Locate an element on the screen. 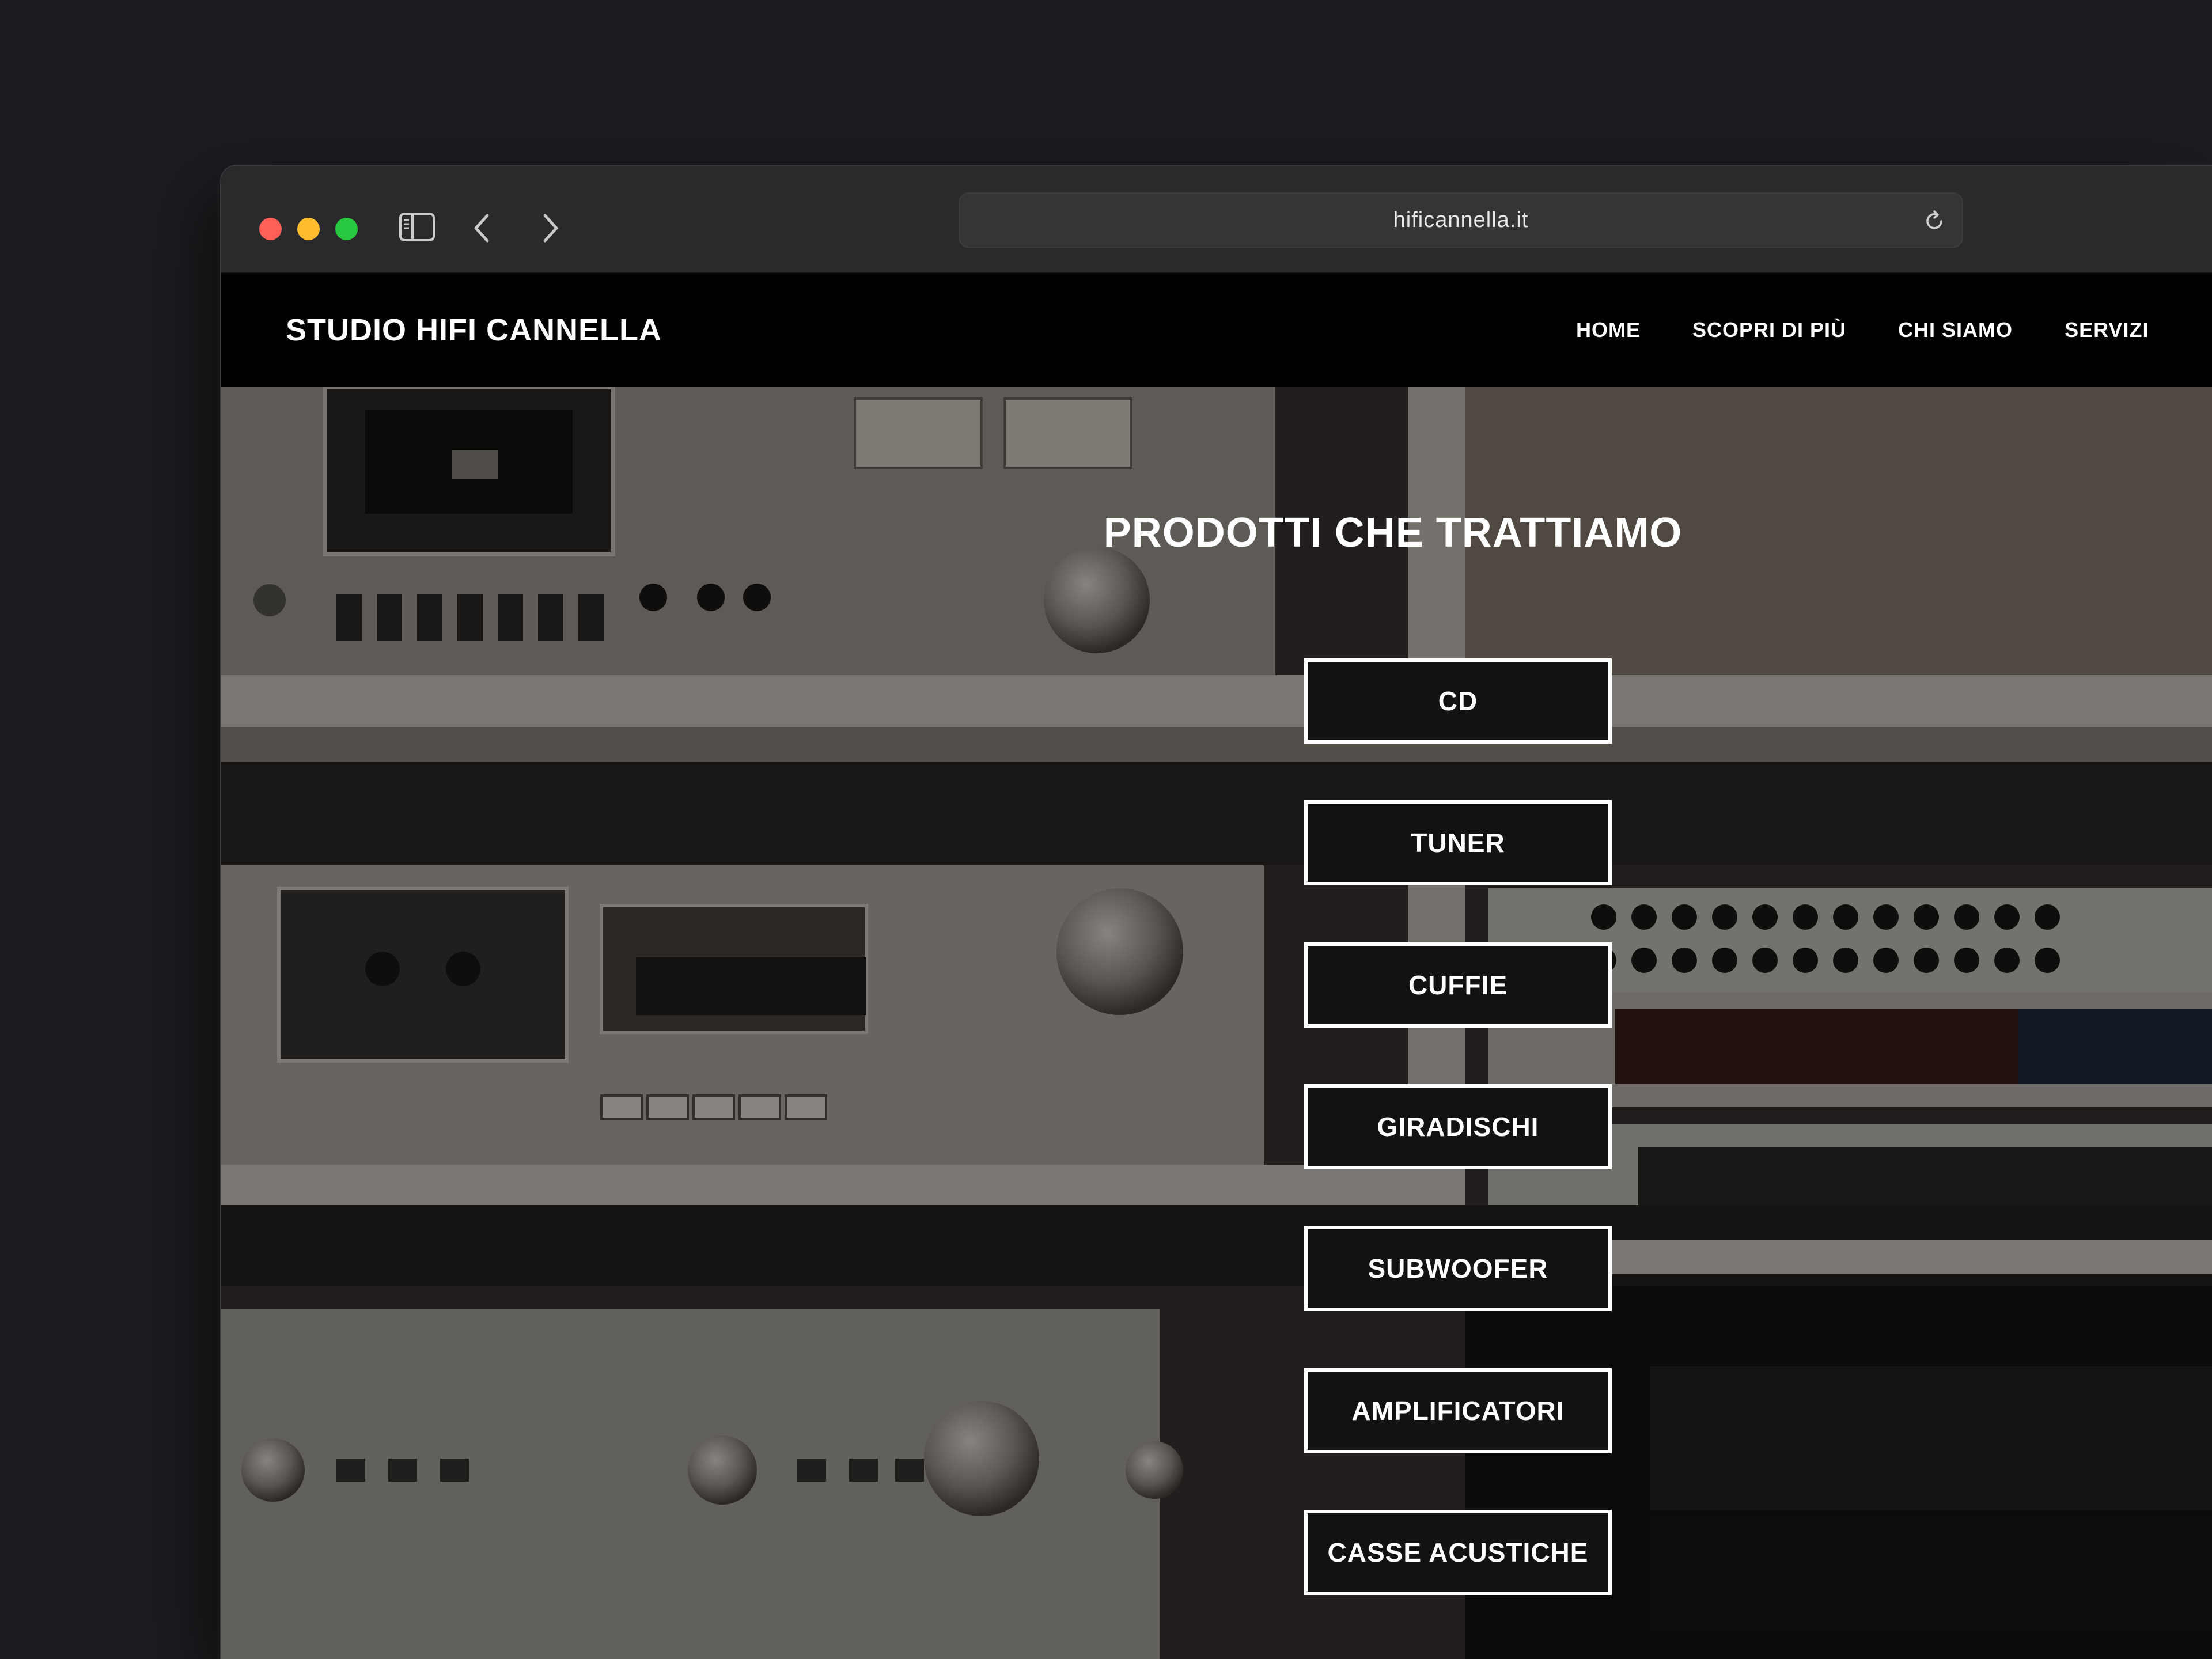 The image size is (2212, 1659). close-window-button is located at coordinates (270, 229).